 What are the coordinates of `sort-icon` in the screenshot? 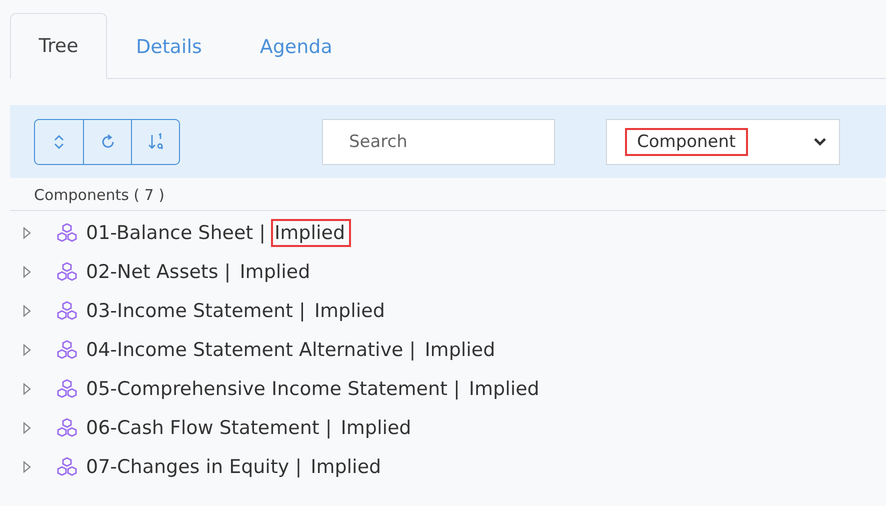 It's located at (155, 141).